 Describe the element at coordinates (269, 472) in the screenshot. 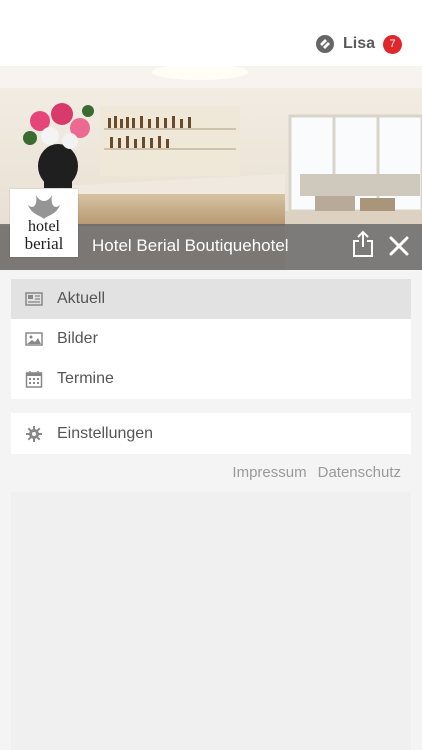

I see `impressum-link: Impressum` at that location.